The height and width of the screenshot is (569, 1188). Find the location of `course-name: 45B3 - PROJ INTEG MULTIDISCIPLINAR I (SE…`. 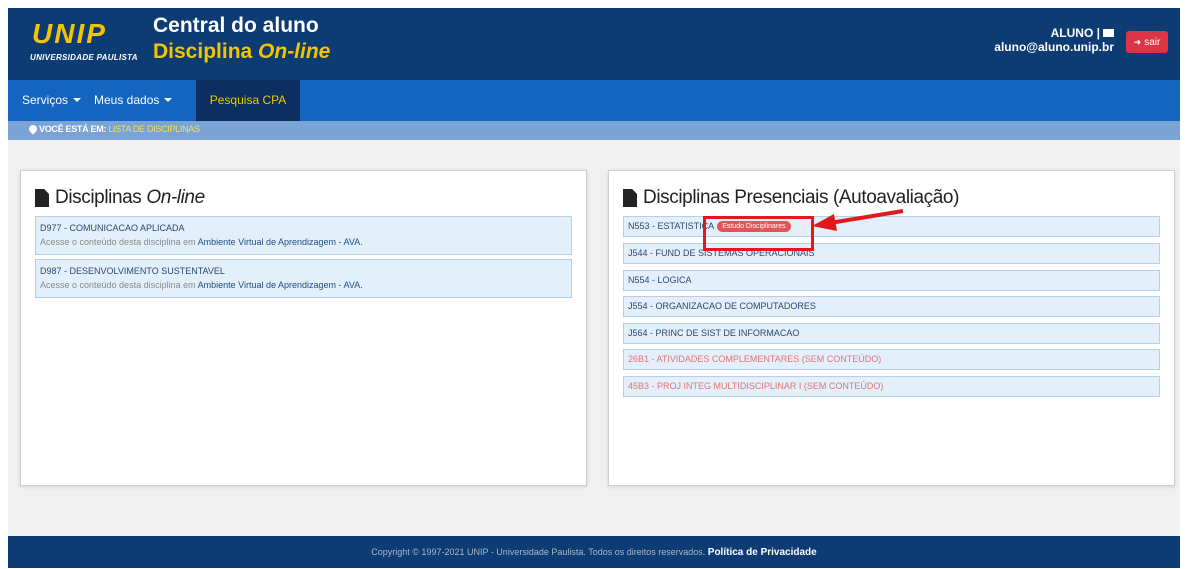

course-name: 45B3 - PROJ INTEG MULTIDISCIPLINAR I (SE… is located at coordinates (756, 386).